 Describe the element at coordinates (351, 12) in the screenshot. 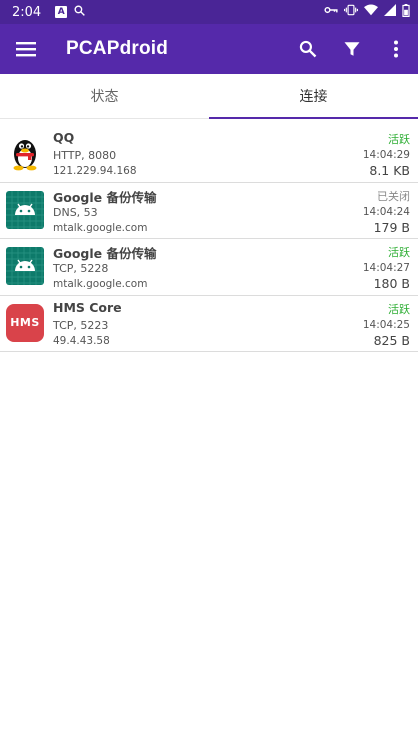

I see `vibrate-icon` at that location.